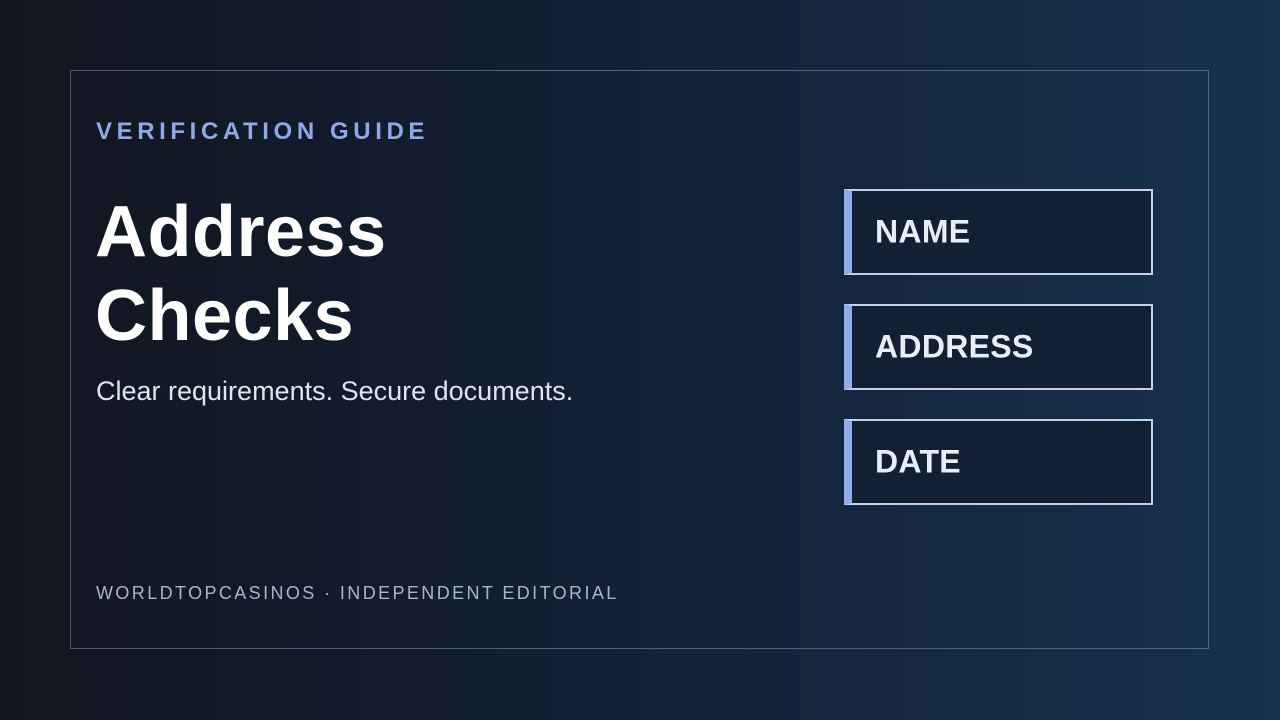  What do you see at coordinates (335, 391) in the screenshot?
I see `subtitle: Clear requirements. Secure documents.` at bounding box center [335, 391].